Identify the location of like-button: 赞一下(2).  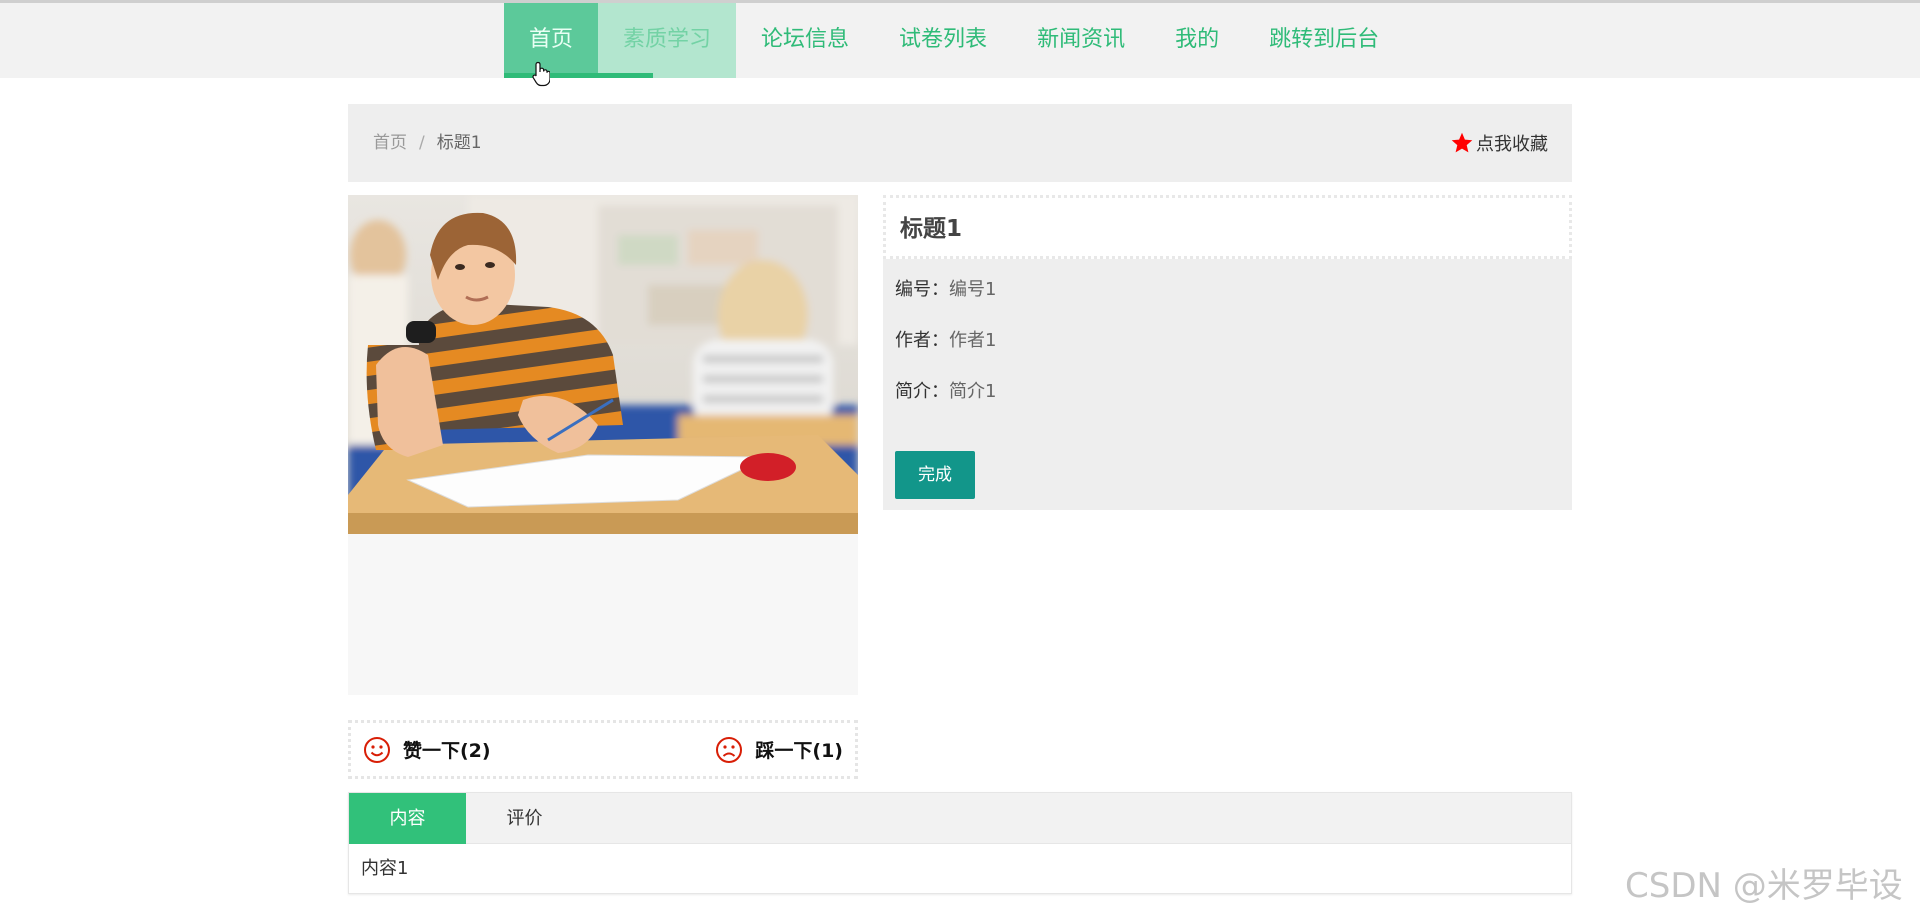
(427, 749).